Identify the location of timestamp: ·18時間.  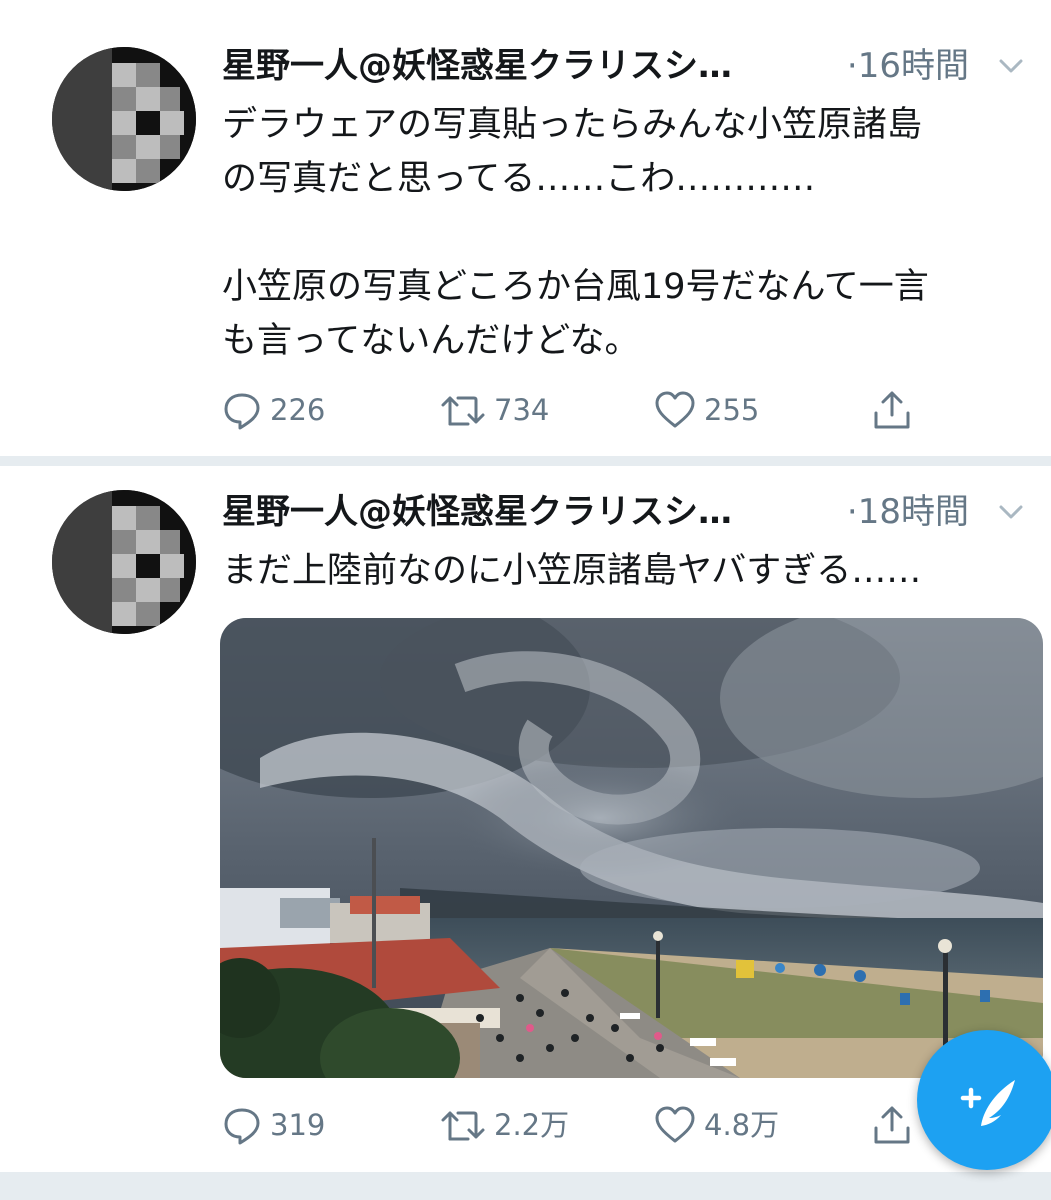
(908, 512).